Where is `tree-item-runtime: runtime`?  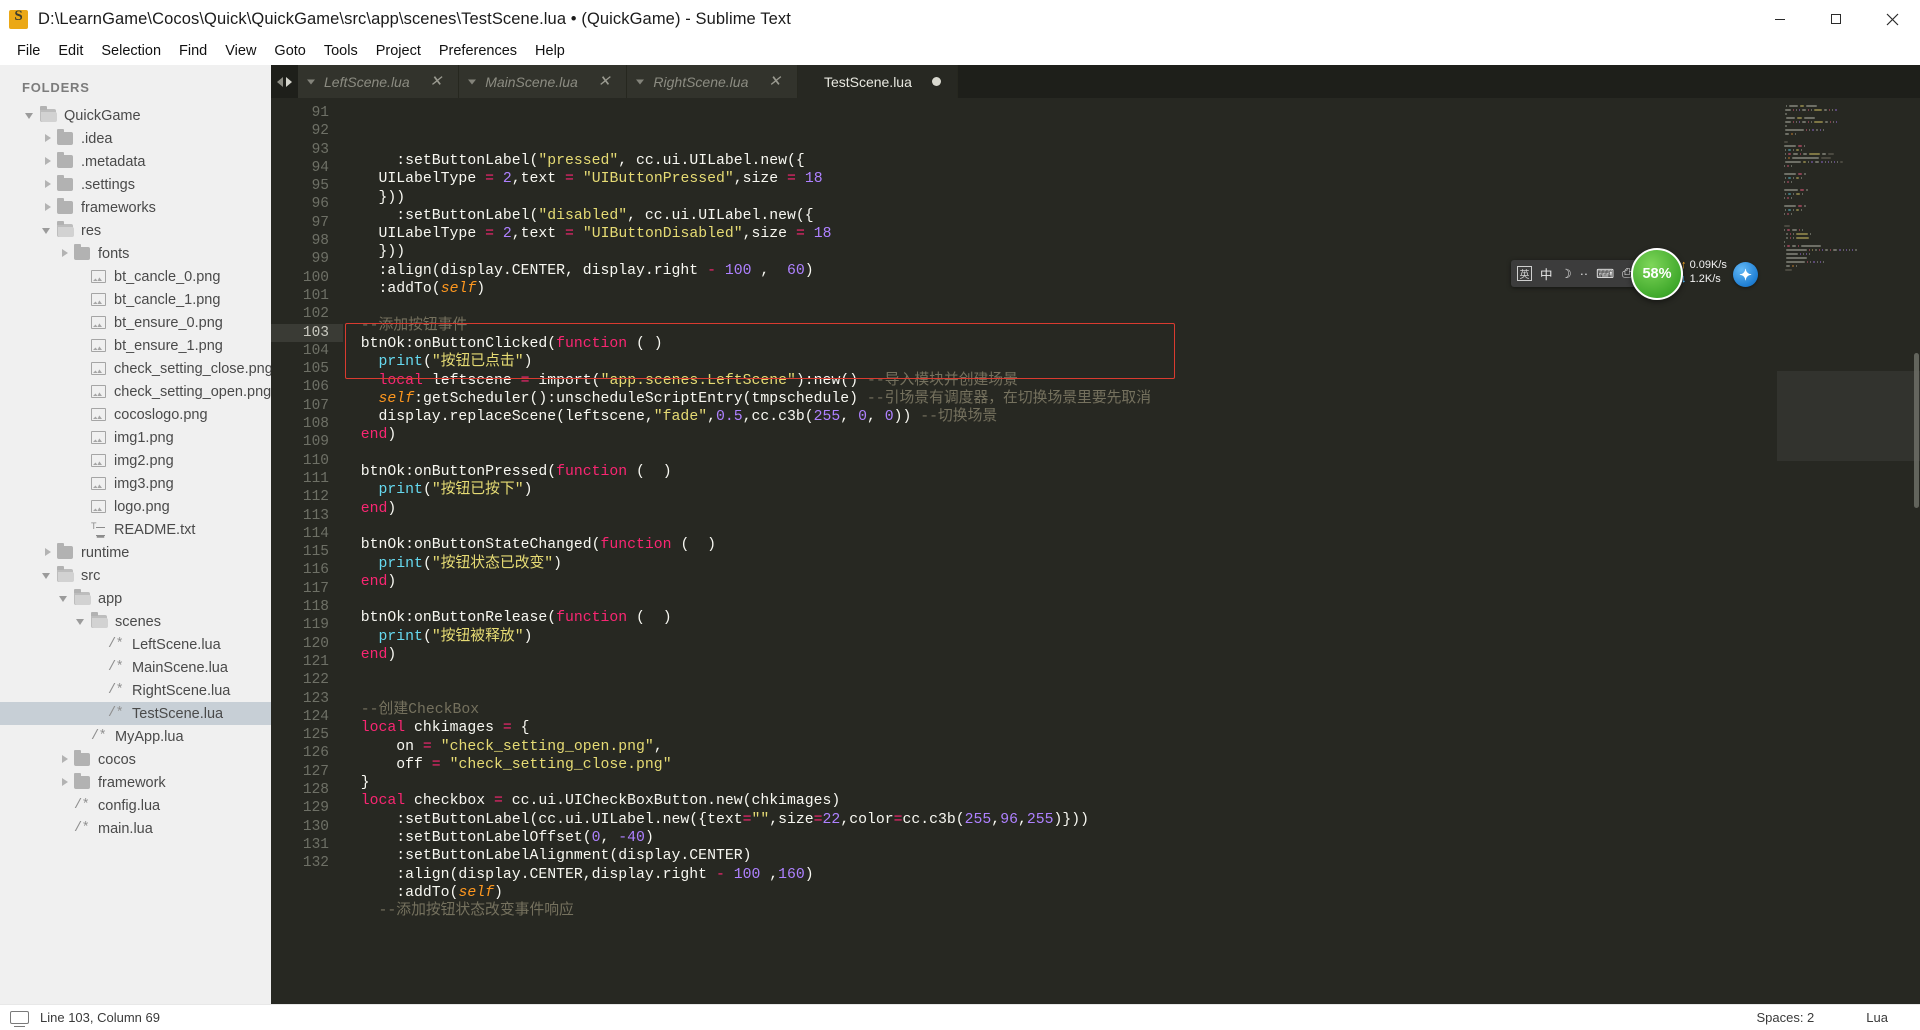
tree-item-runtime: runtime is located at coordinates (135, 552).